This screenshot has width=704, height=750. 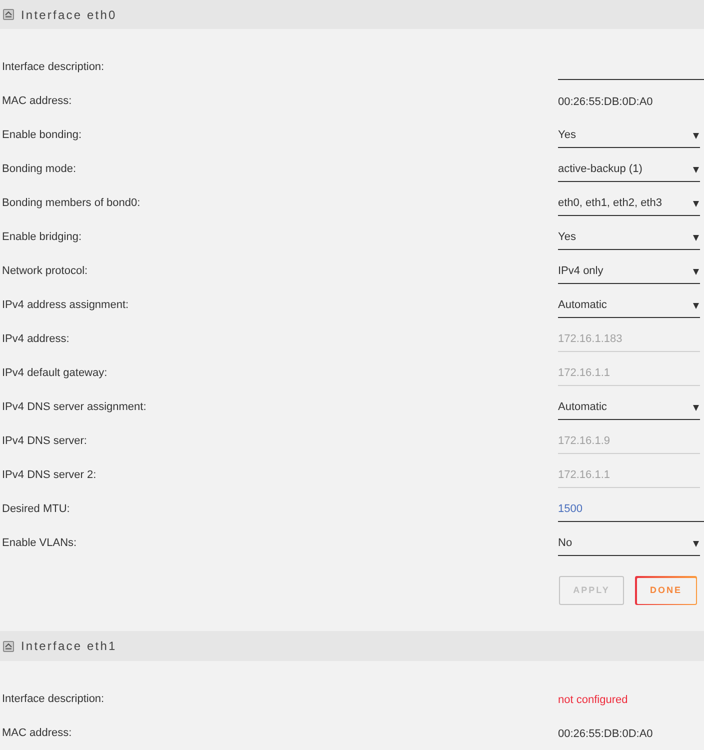 I want to click on dropdown: active-backup (1), so click(x=629, y=169).